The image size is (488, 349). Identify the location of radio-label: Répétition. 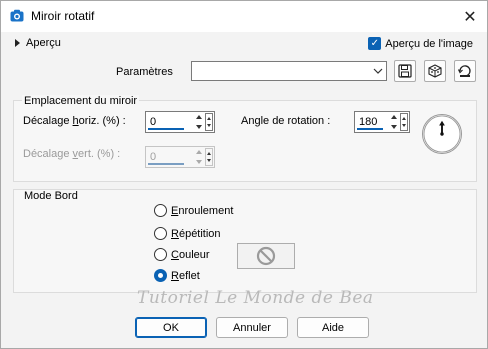
(196, 233).